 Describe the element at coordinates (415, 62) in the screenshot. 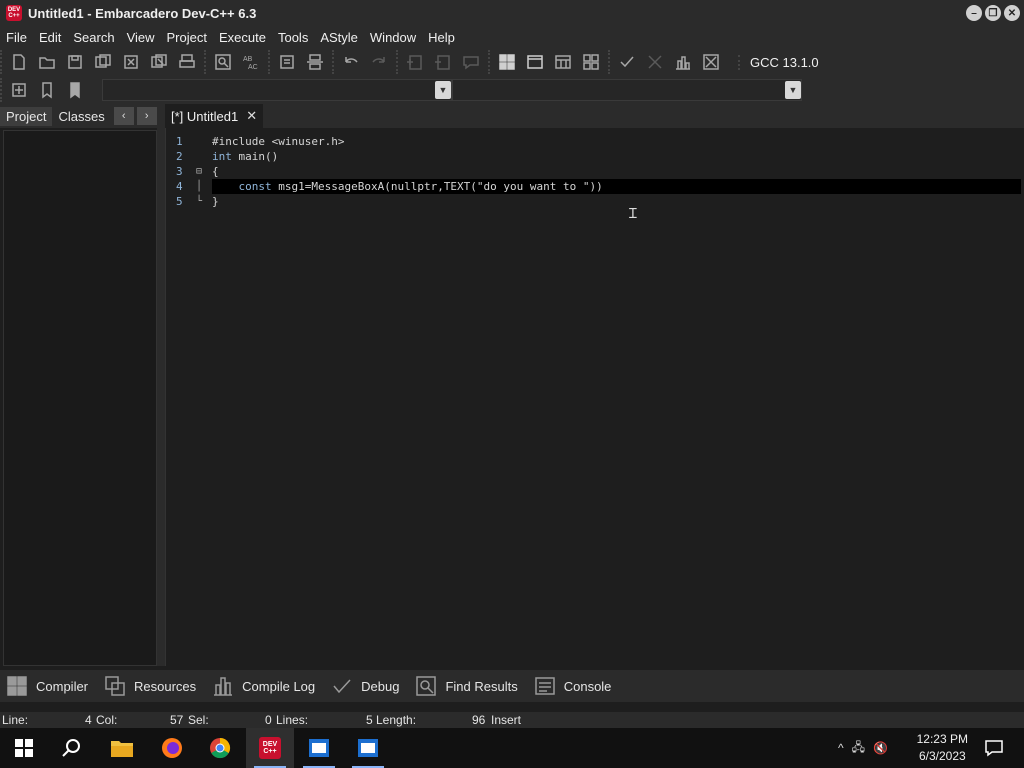

I see `add-to-project-icon` at that location.